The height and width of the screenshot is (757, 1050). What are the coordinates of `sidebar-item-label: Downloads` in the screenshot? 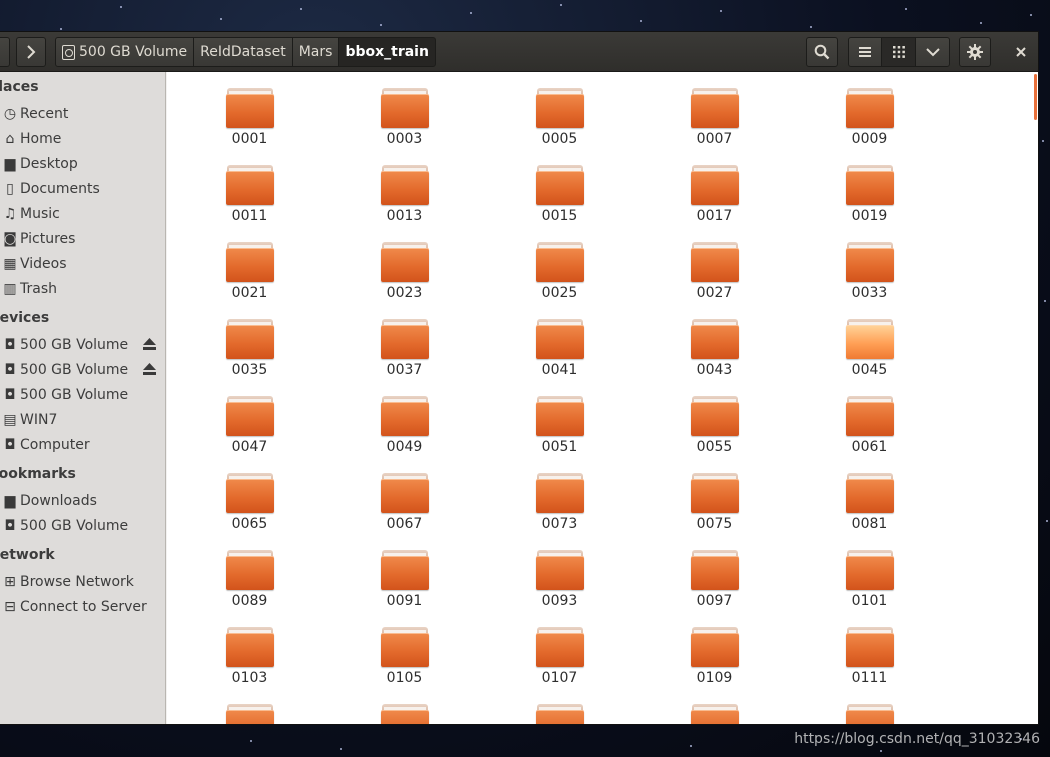 It's located at (58, 500).